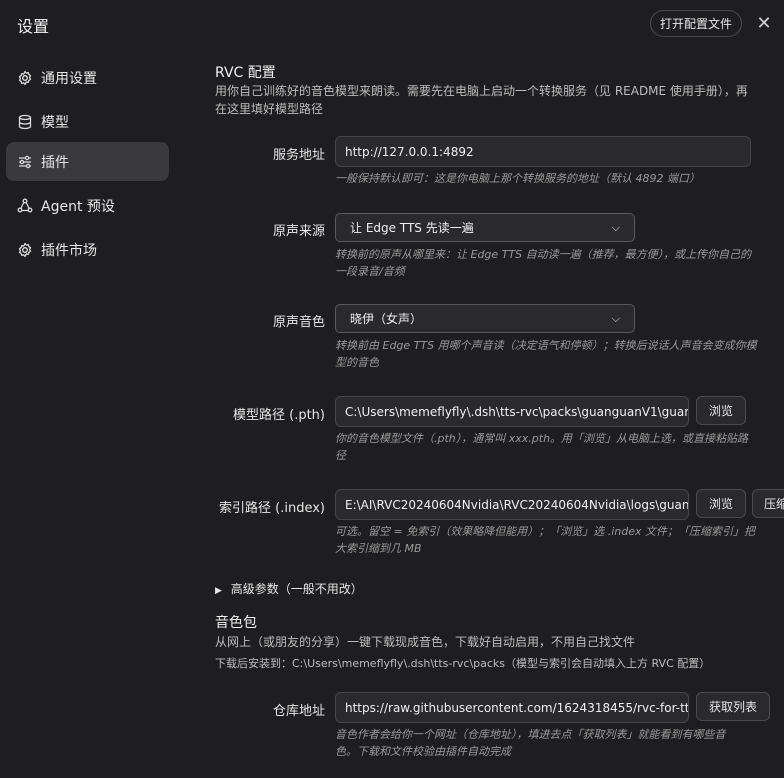 The width and height of the screenshot is (784, 778). I want to click on sidebar-item-plugin-market: 插件市场, so click(87, 249).